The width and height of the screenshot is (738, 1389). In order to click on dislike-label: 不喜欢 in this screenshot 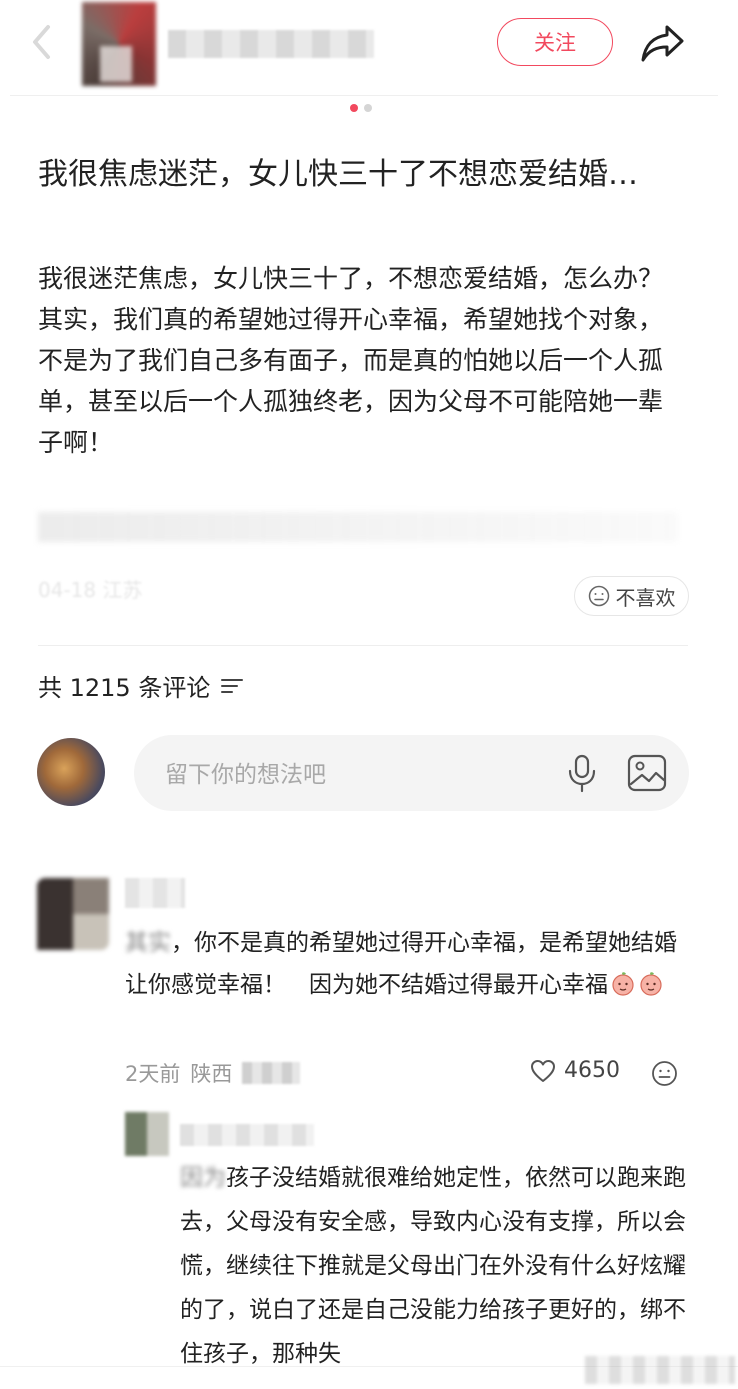, I will do `click(645, 597)`.